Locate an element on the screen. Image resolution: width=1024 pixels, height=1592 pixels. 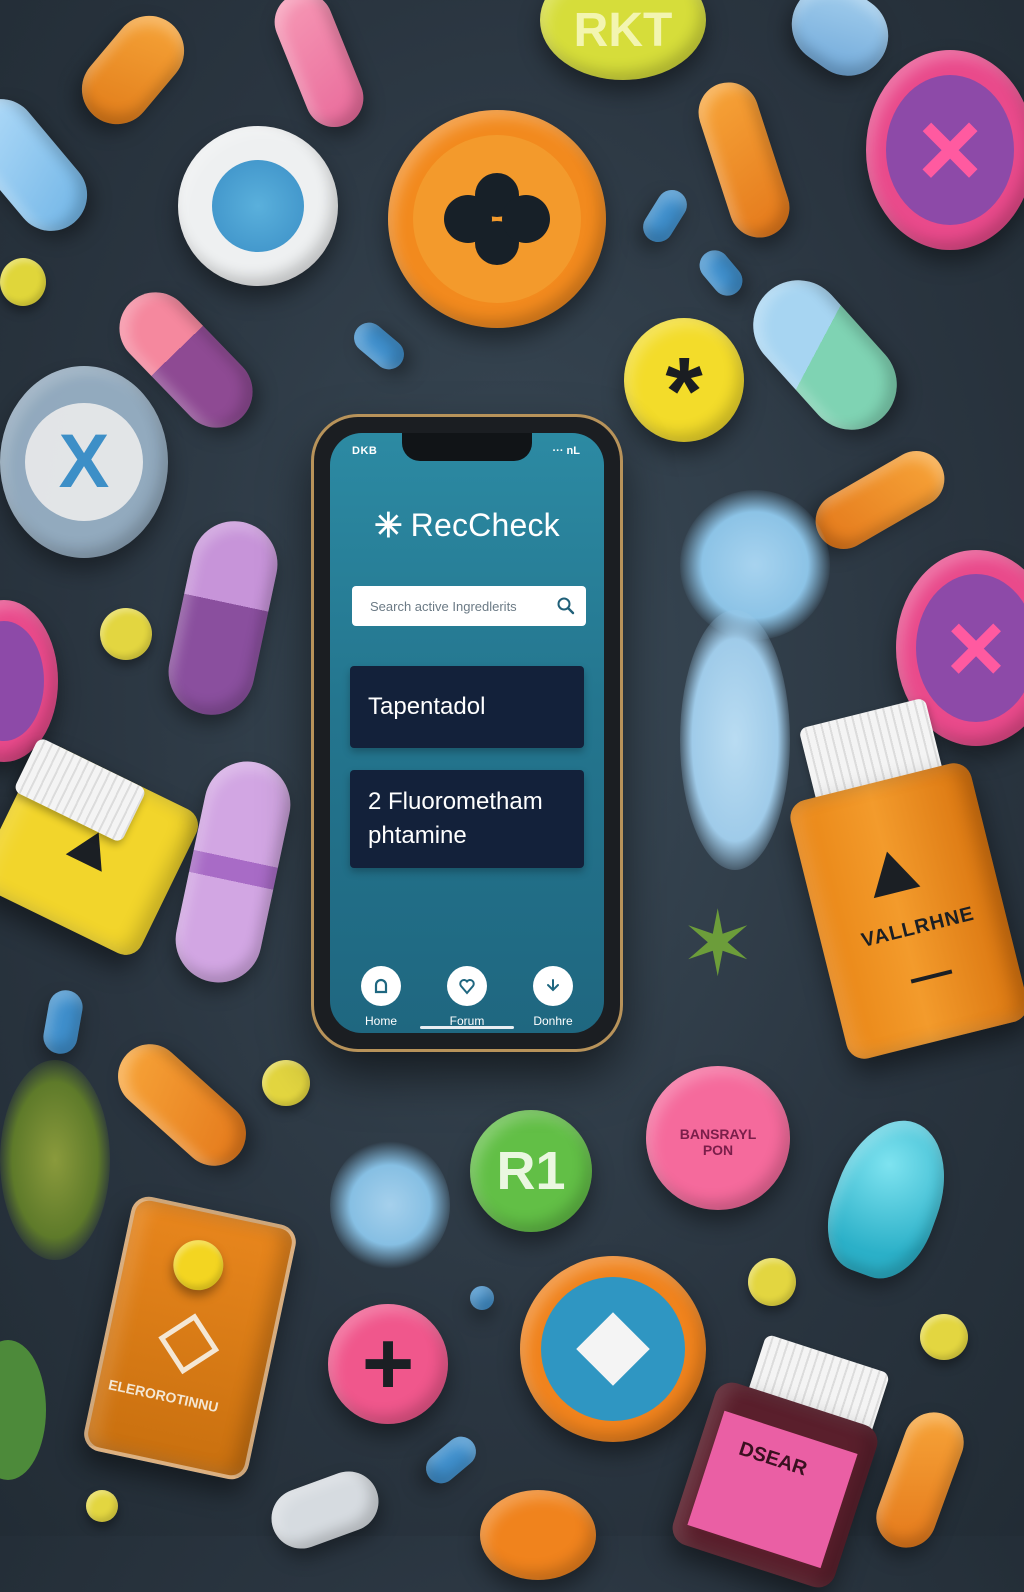
clear-capsule-bottom is located at coordinates (325, 1510).